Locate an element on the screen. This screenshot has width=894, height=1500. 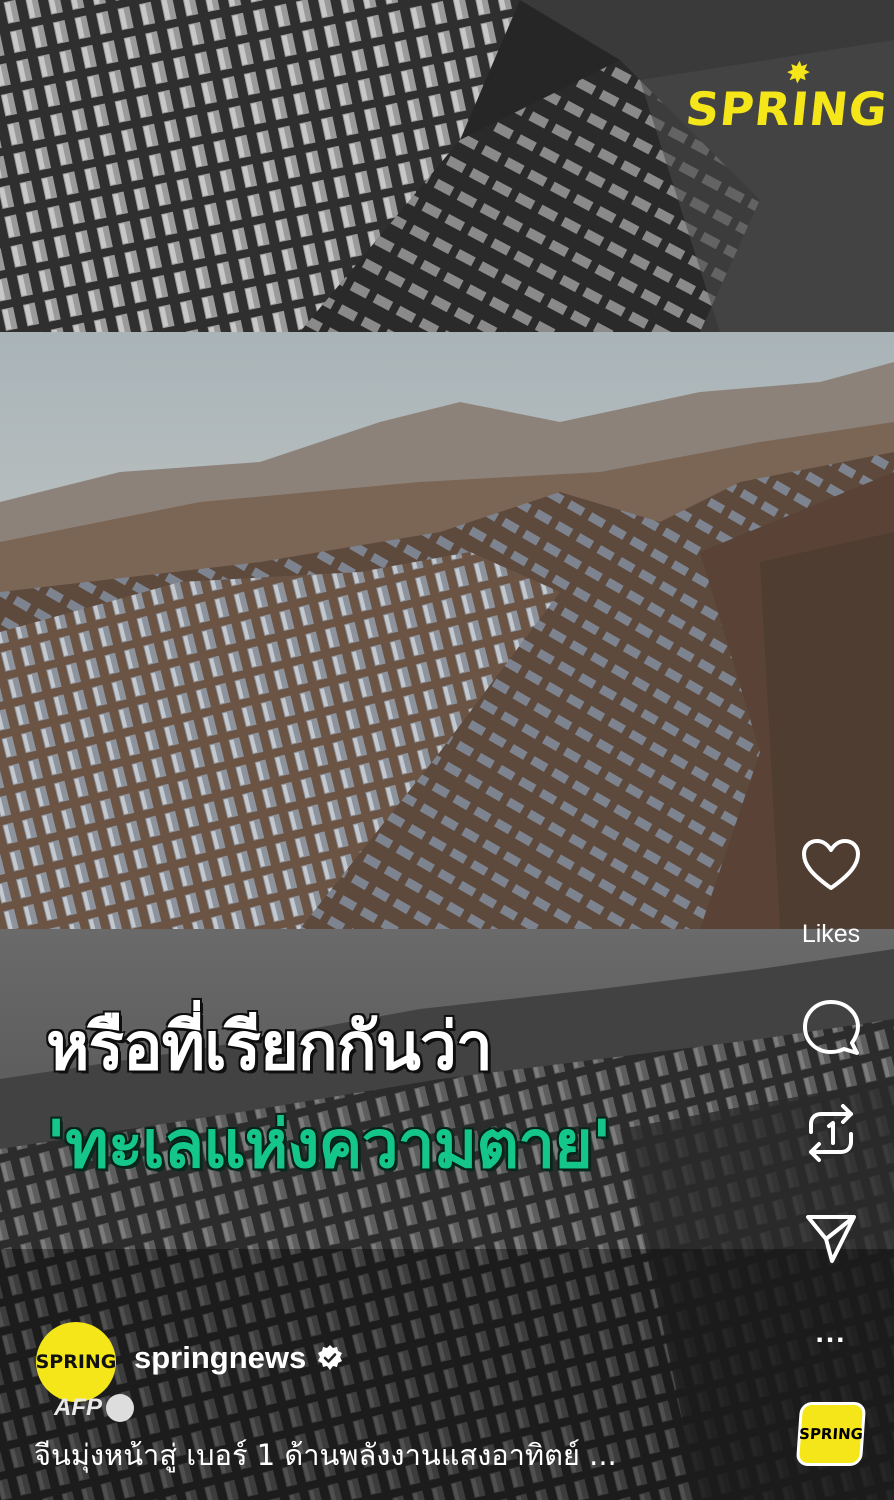
audio-thumbnail: SPRING is located at coordinates (831, 1434).